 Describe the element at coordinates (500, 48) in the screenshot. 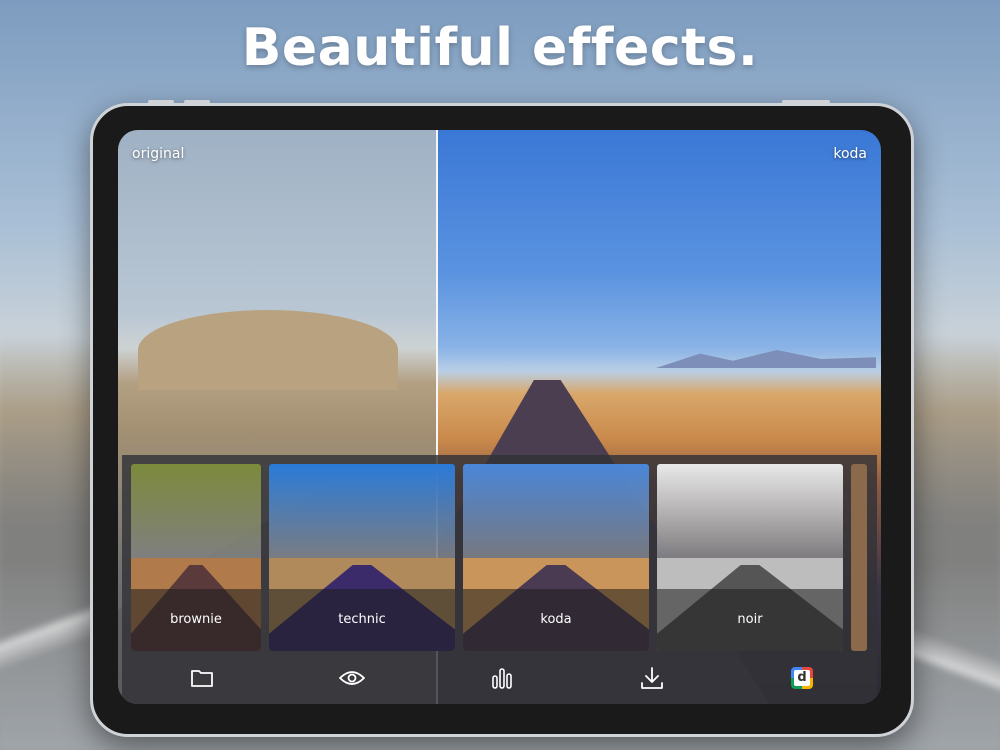

I see `headline: Beautiful effects.` at that location.